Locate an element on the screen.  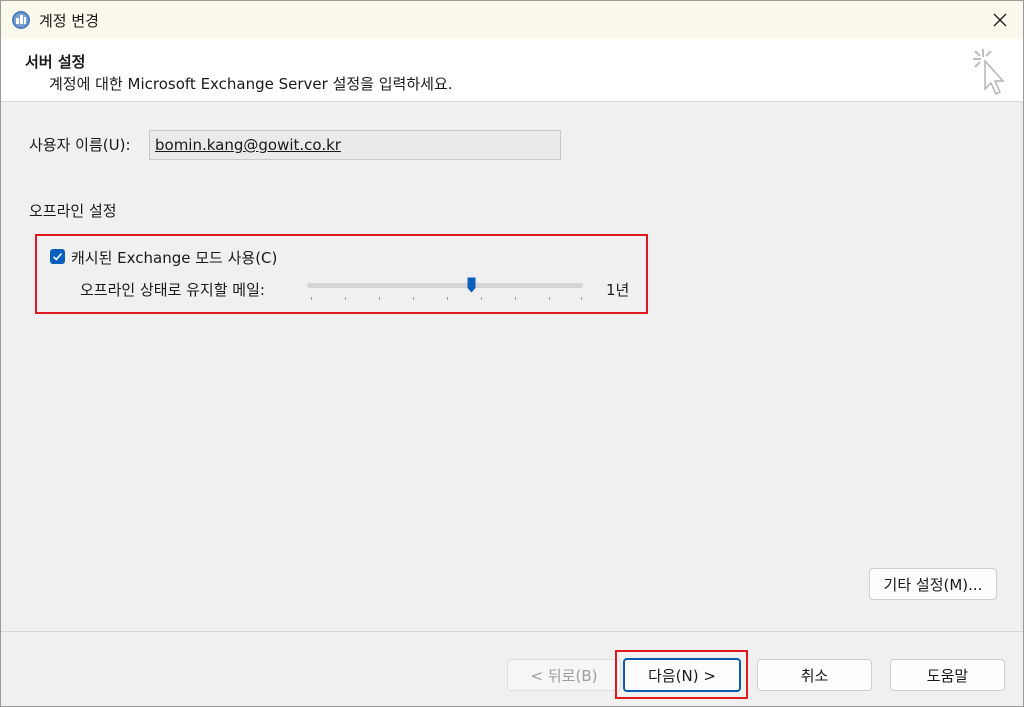
window-title: 계정 변경 is located at coordinates (69, 21).